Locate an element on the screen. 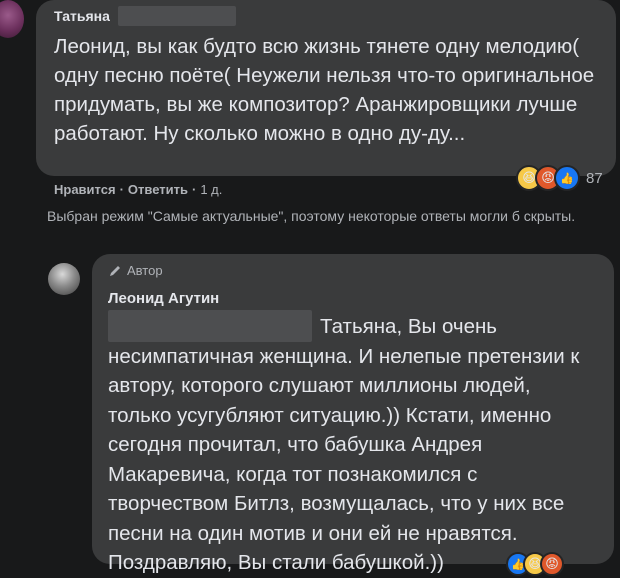  author-badge-label: Автор is located at coordinates (145, 270).